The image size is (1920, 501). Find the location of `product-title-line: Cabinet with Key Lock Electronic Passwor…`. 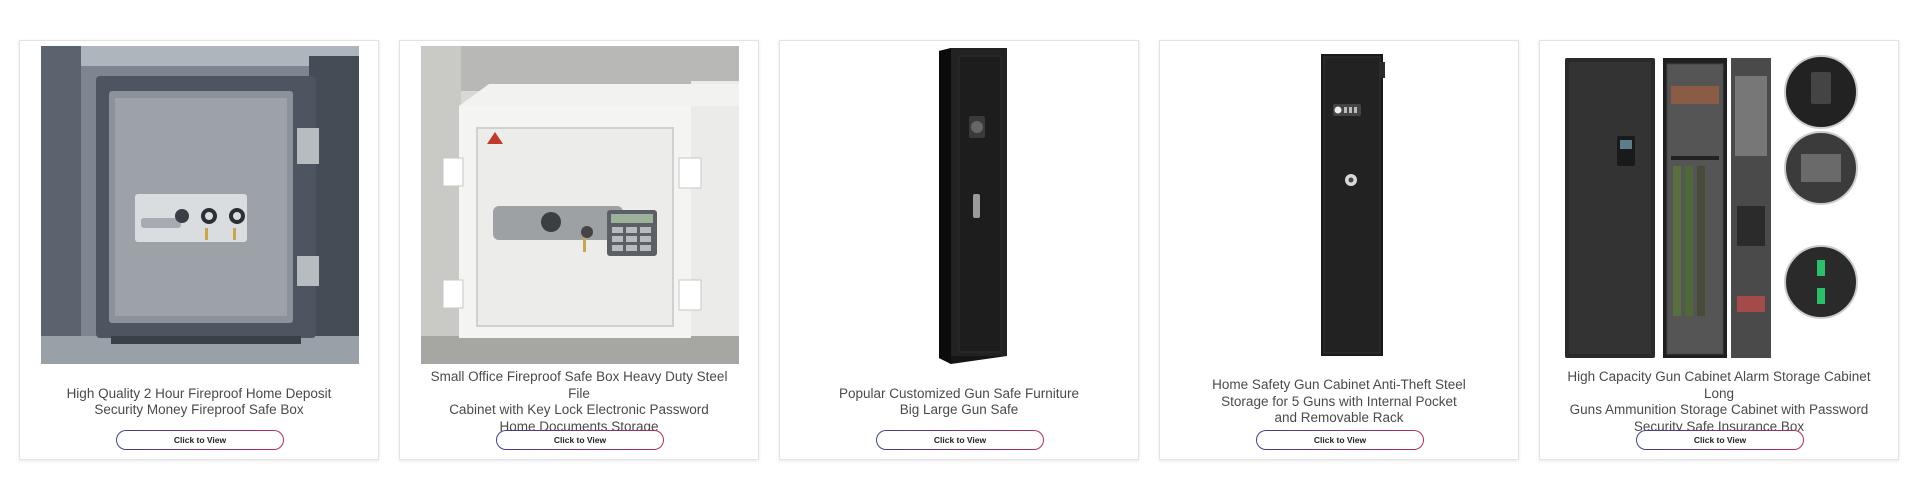

product-title-line: Cabinet with Key Lock Electronic Passwor… is located at coordinates (579, 409).